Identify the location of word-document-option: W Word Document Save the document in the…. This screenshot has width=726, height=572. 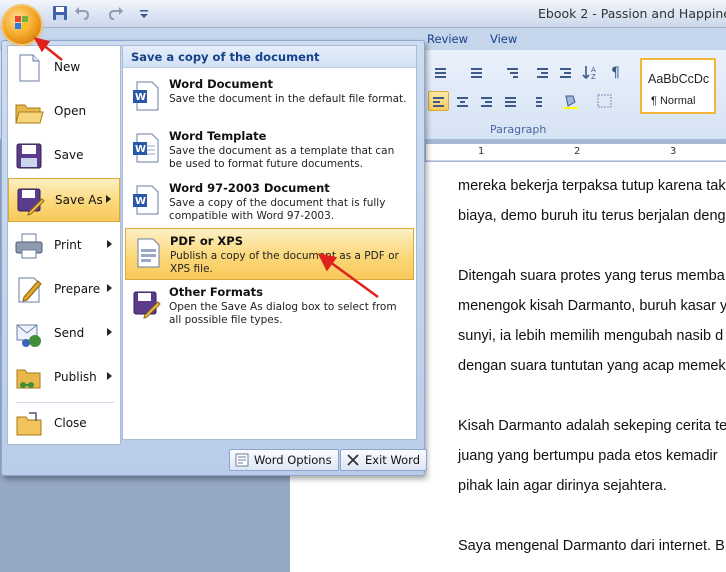
(269, 98).